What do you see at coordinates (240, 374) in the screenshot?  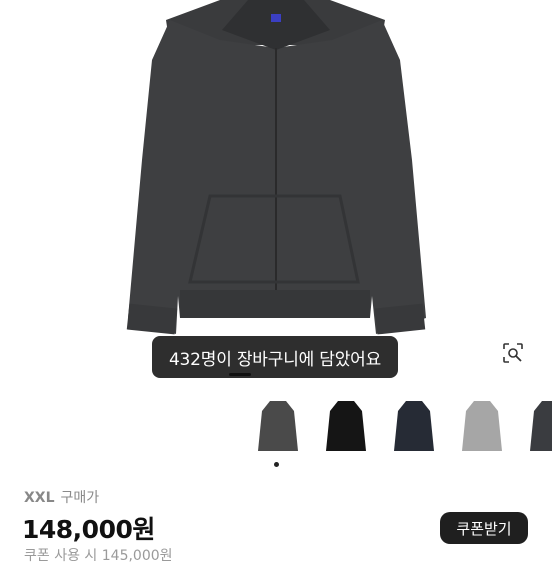 I see `image-pager-indicator` at bounding box center [240, 374].